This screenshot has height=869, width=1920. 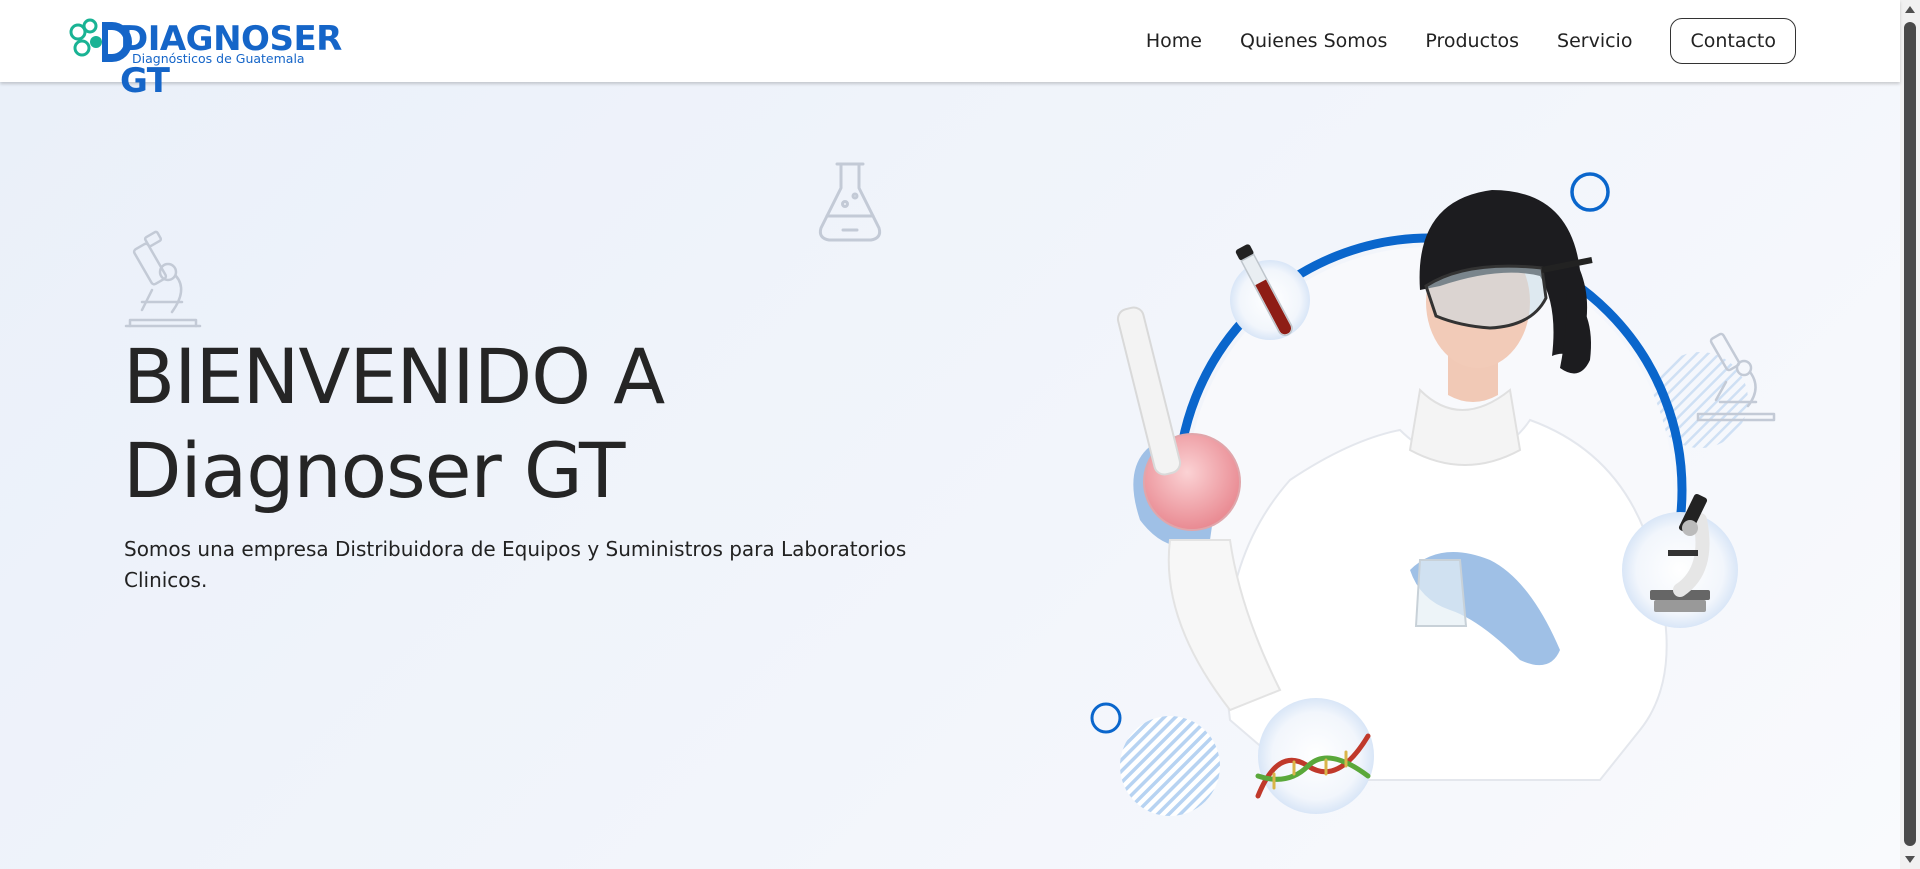 I want to click on flask-icon, so click(x=850, y=202).